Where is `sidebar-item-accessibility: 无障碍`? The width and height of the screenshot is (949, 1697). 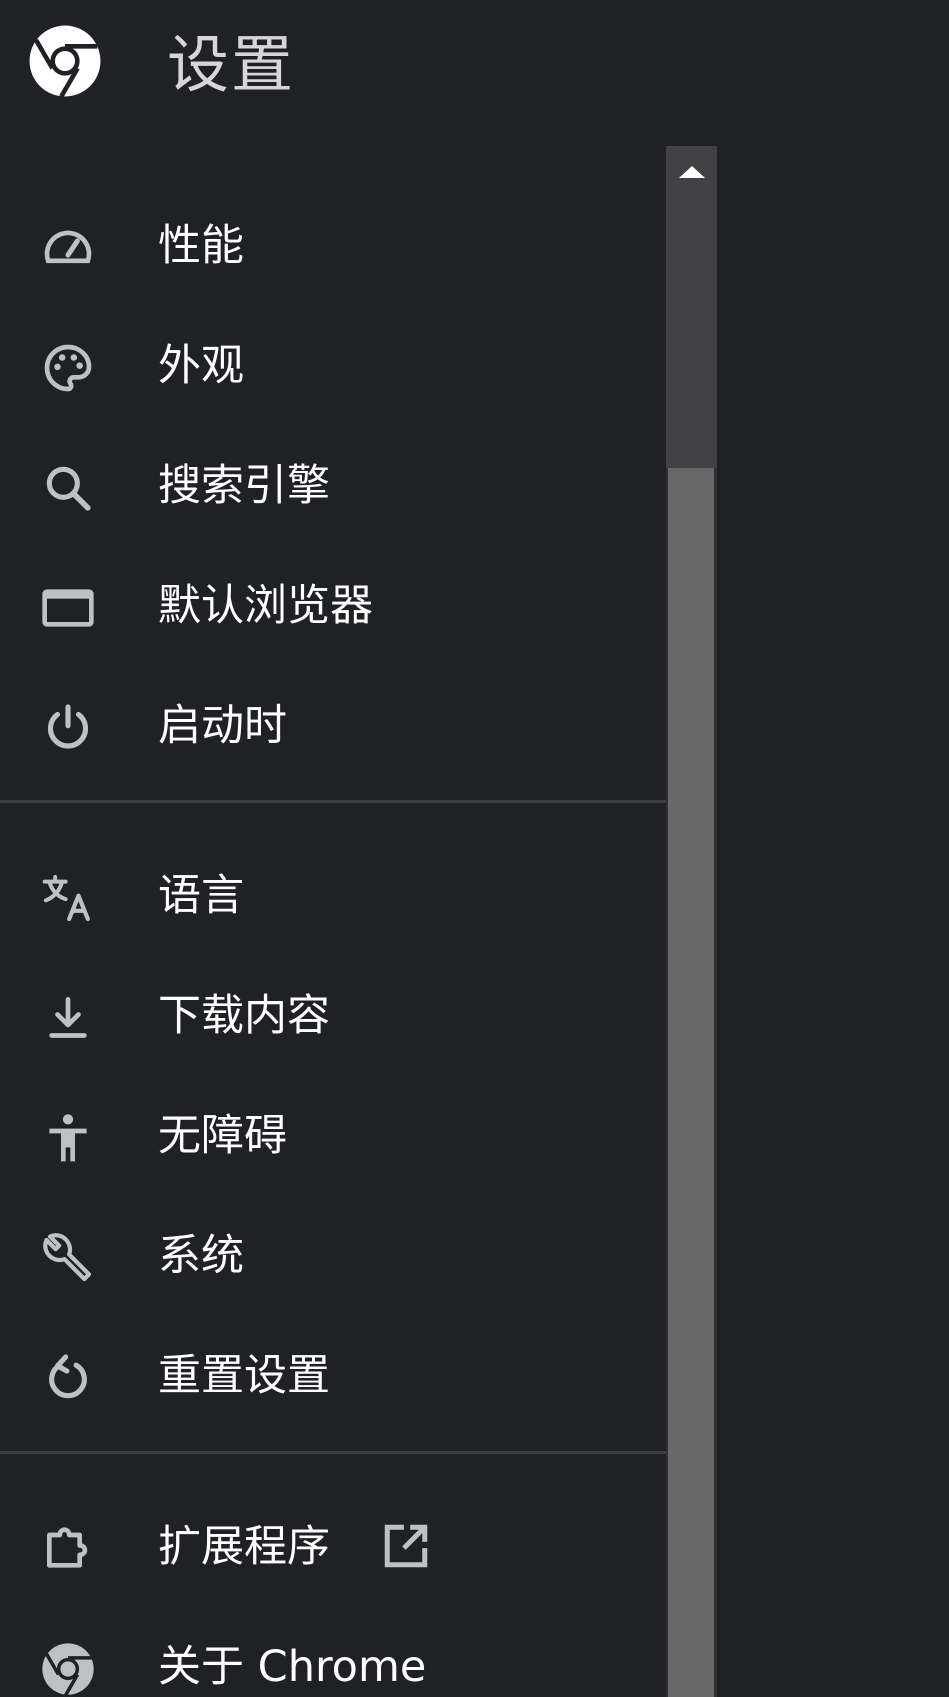 sidebar-item-accessibility: 无障碍 is located at coordinates (333, 1136).